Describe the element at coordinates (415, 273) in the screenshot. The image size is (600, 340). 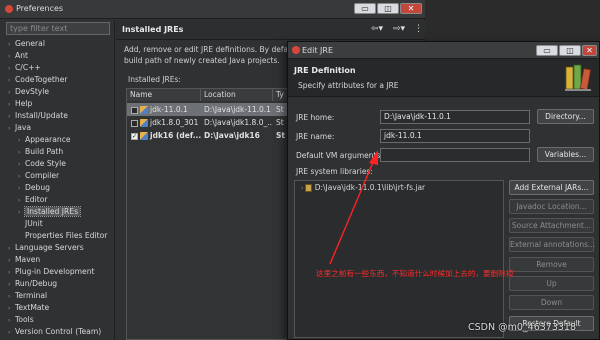
I see `annotation-note: 这里之前有一些东西，不知道什么时候加上去的，要删除掉` at that location.